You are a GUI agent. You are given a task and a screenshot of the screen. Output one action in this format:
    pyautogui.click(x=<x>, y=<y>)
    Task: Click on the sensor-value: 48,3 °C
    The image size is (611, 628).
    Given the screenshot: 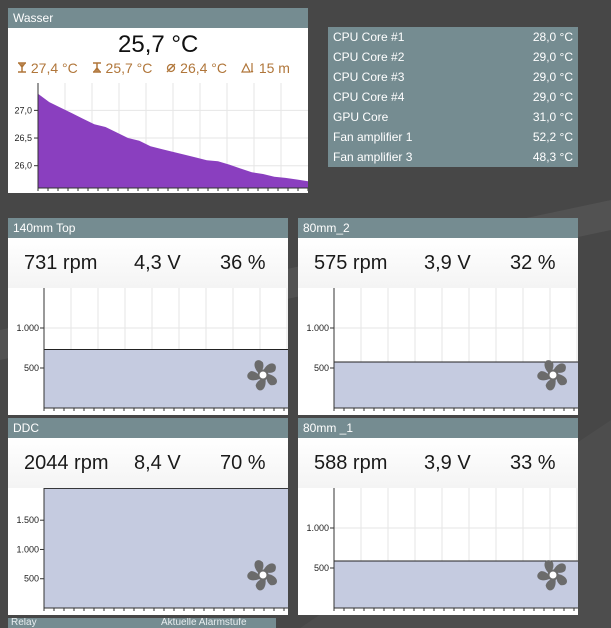 What is the action you would take?
    pyautogui.click(x=552, y=157)
    